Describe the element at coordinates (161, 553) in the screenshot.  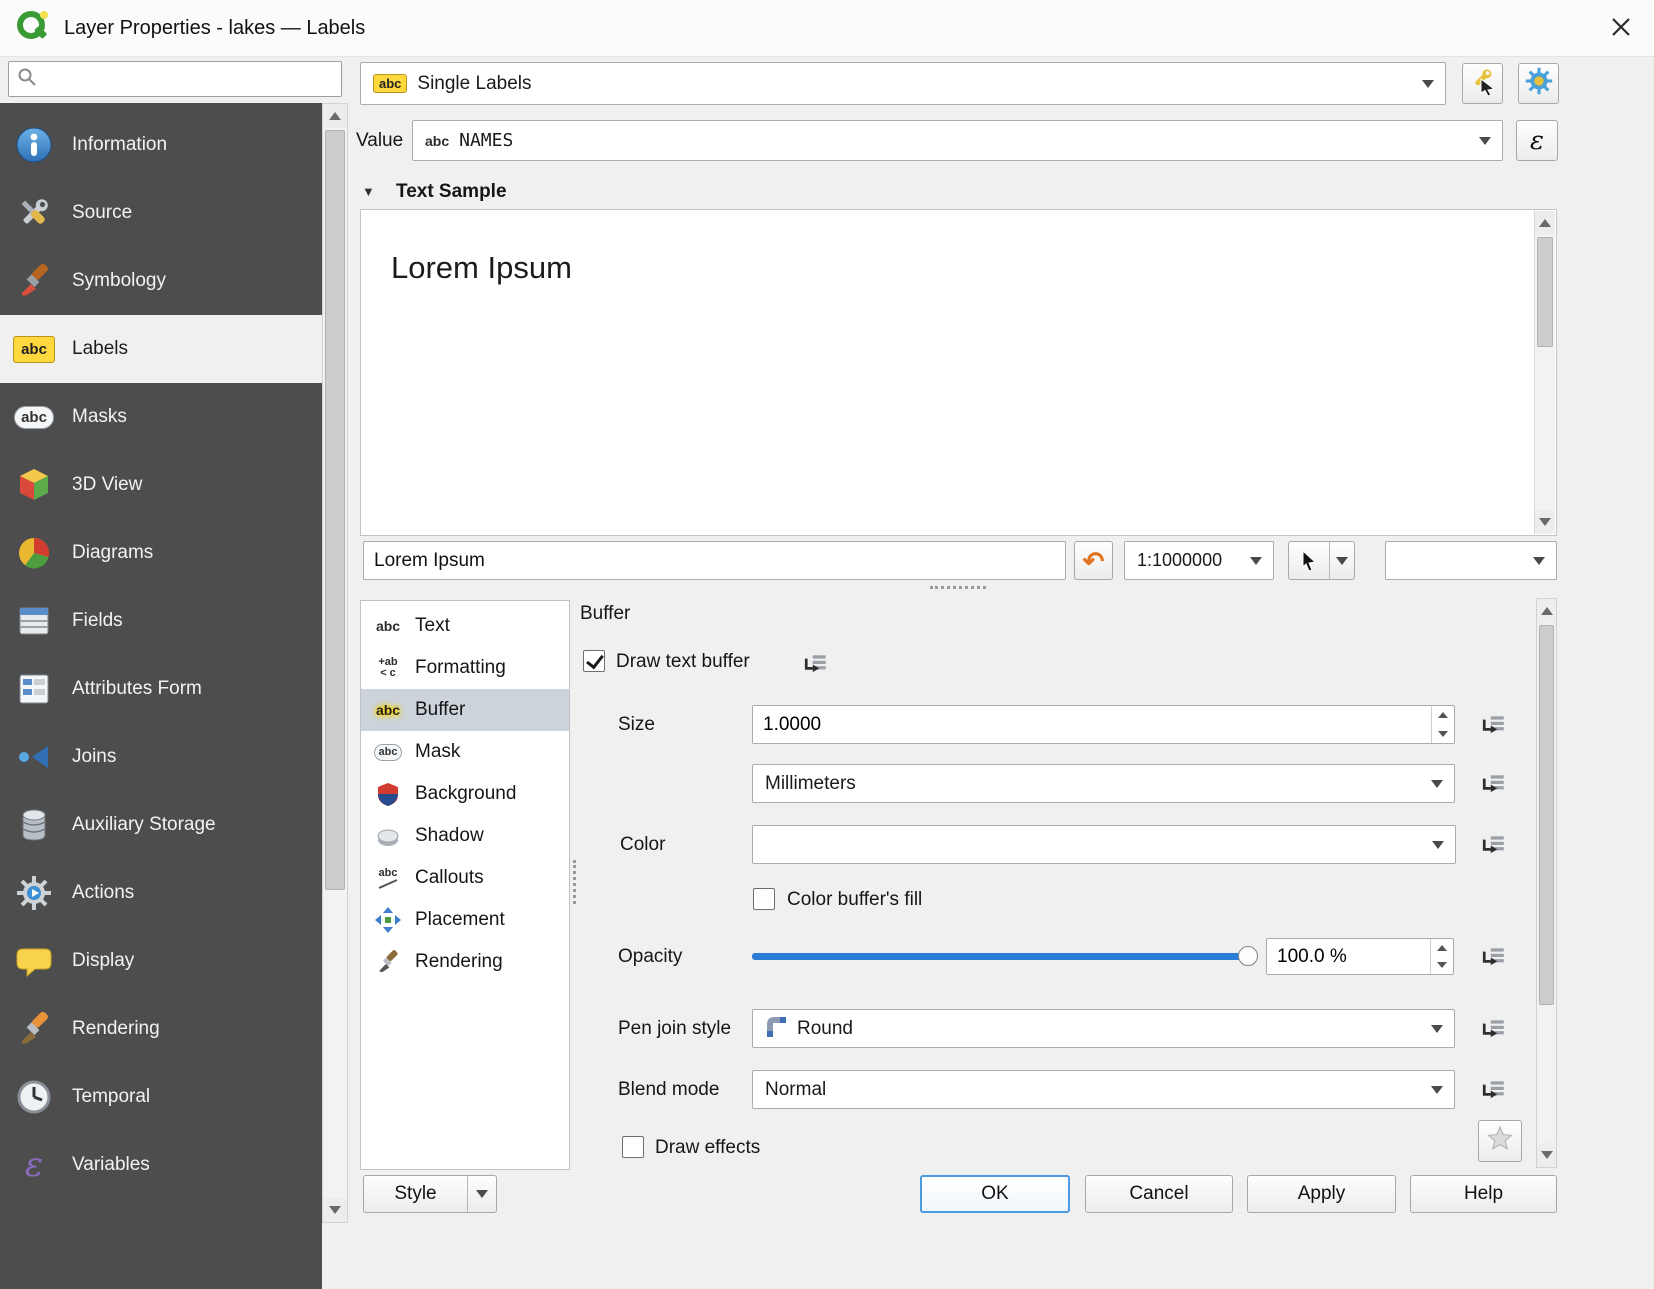
I see `sidebar-item-diagrams: Diagrams` at that location.